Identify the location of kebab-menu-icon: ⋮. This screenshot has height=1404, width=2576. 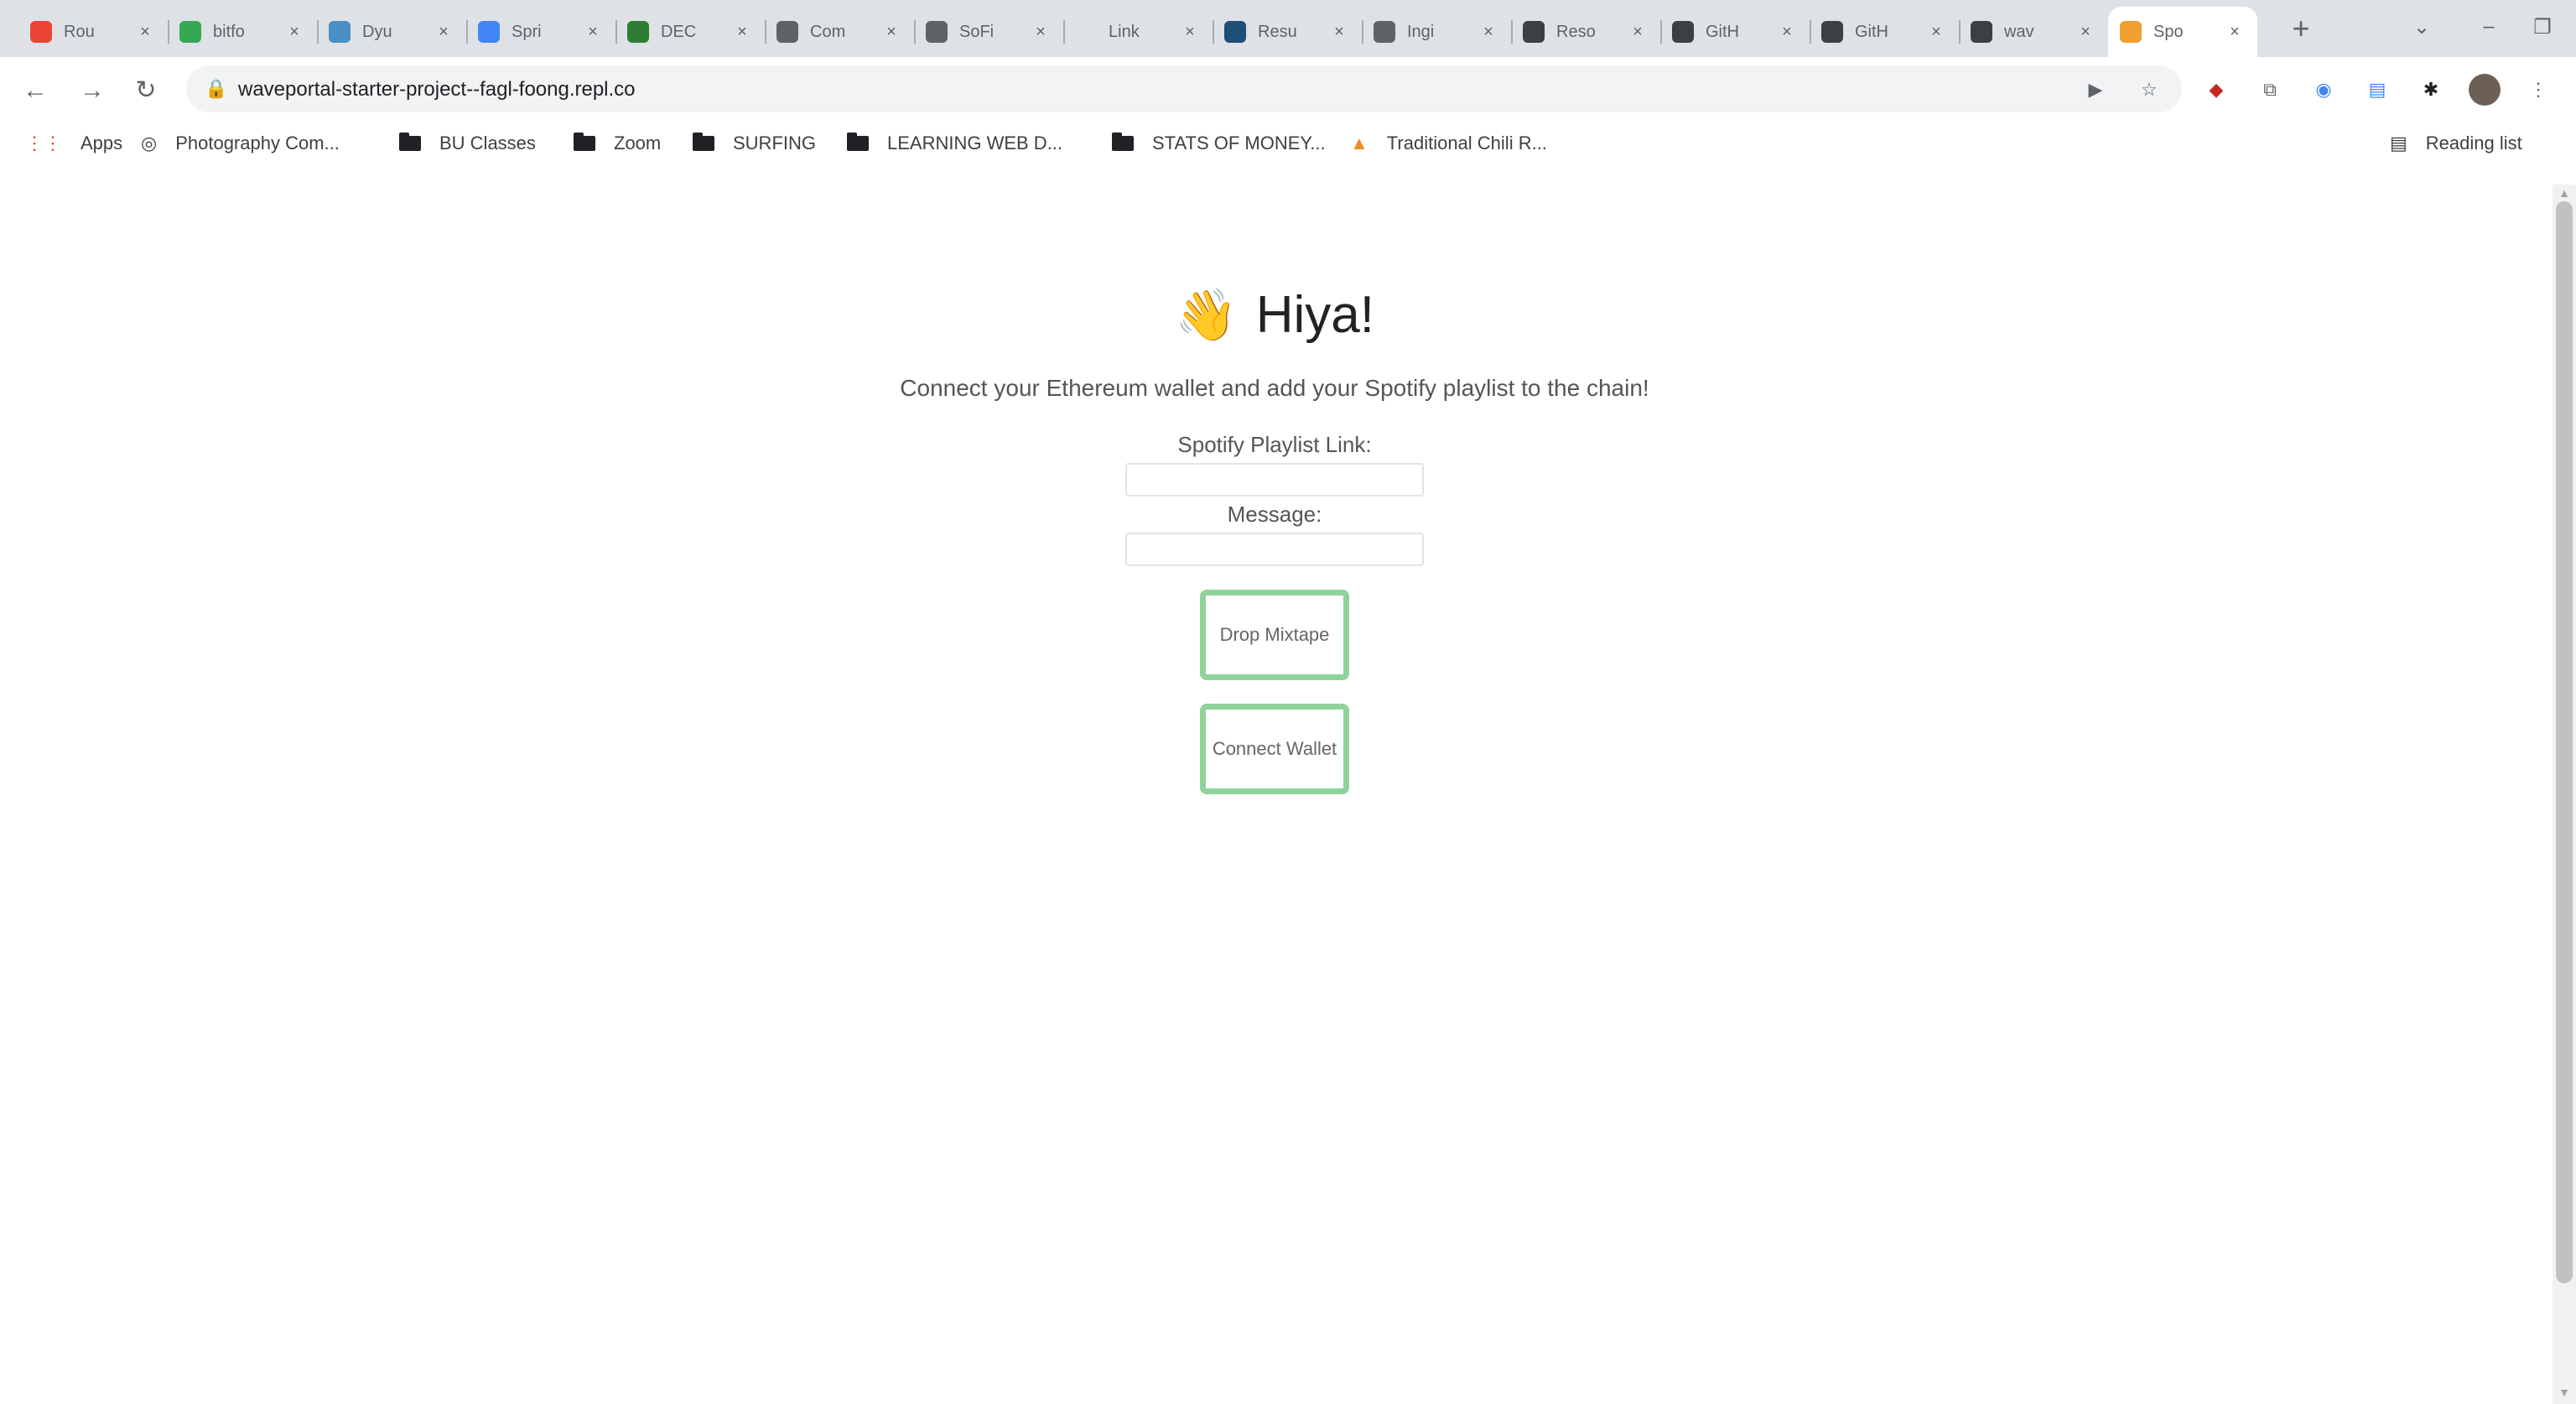
(2538, 90).